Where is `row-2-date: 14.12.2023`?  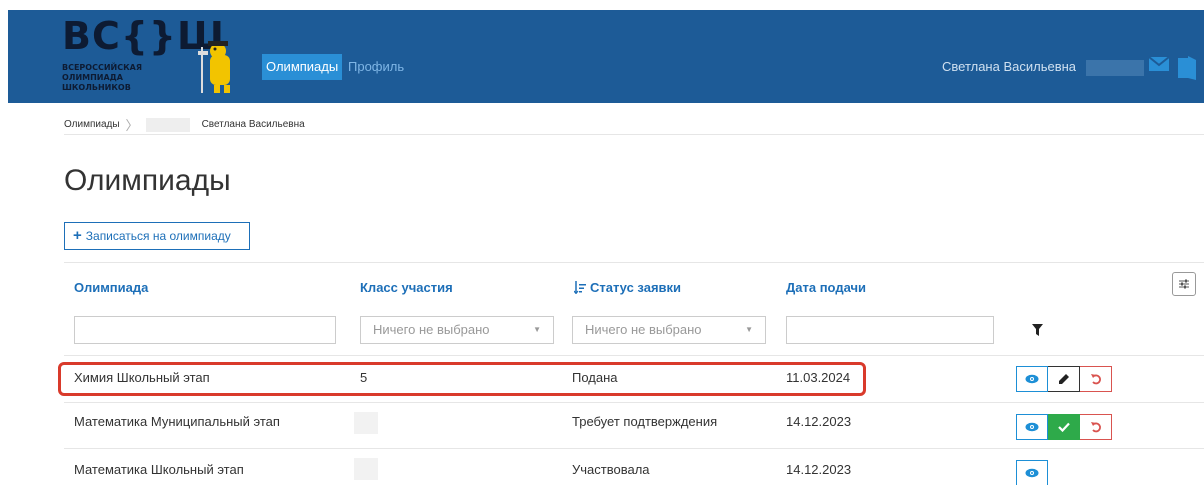
row-2-date: 14.12.2023 is located at coordinates (819, 421).